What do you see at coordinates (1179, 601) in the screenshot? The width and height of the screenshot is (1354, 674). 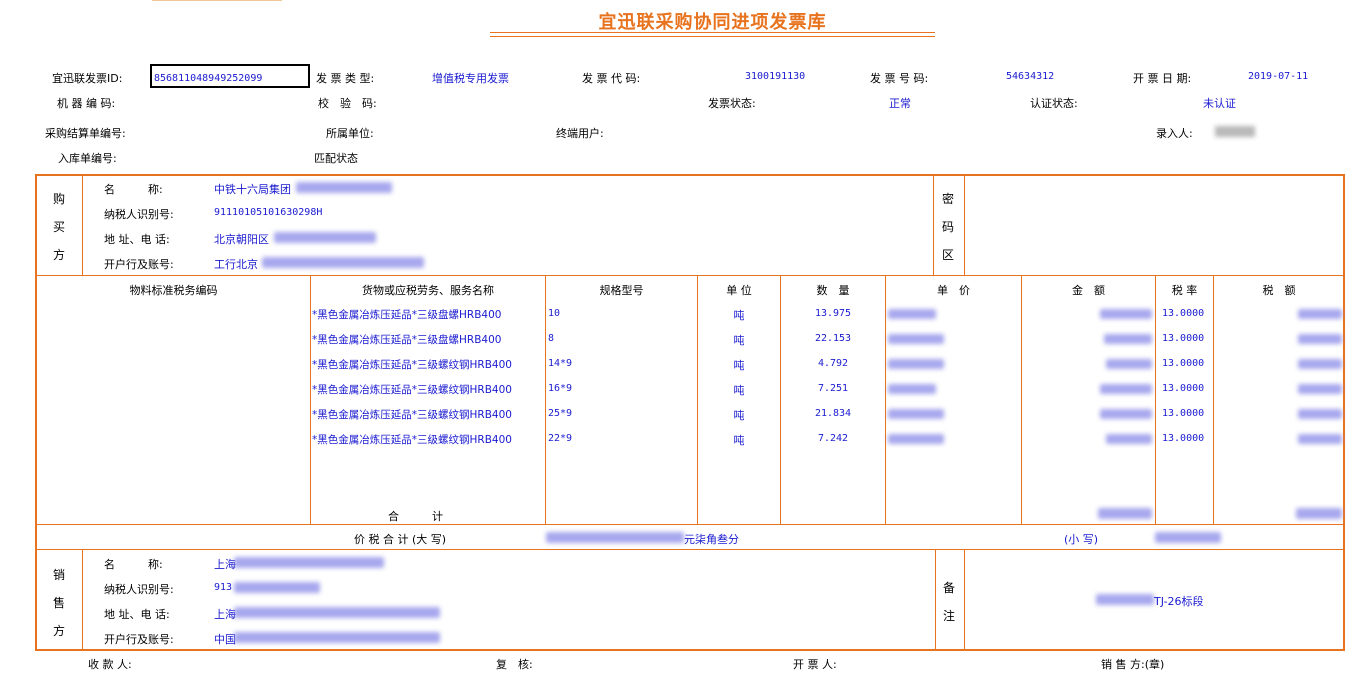 I see `remarks-value: TJ-26标段` at bounding box center [1179, 601].